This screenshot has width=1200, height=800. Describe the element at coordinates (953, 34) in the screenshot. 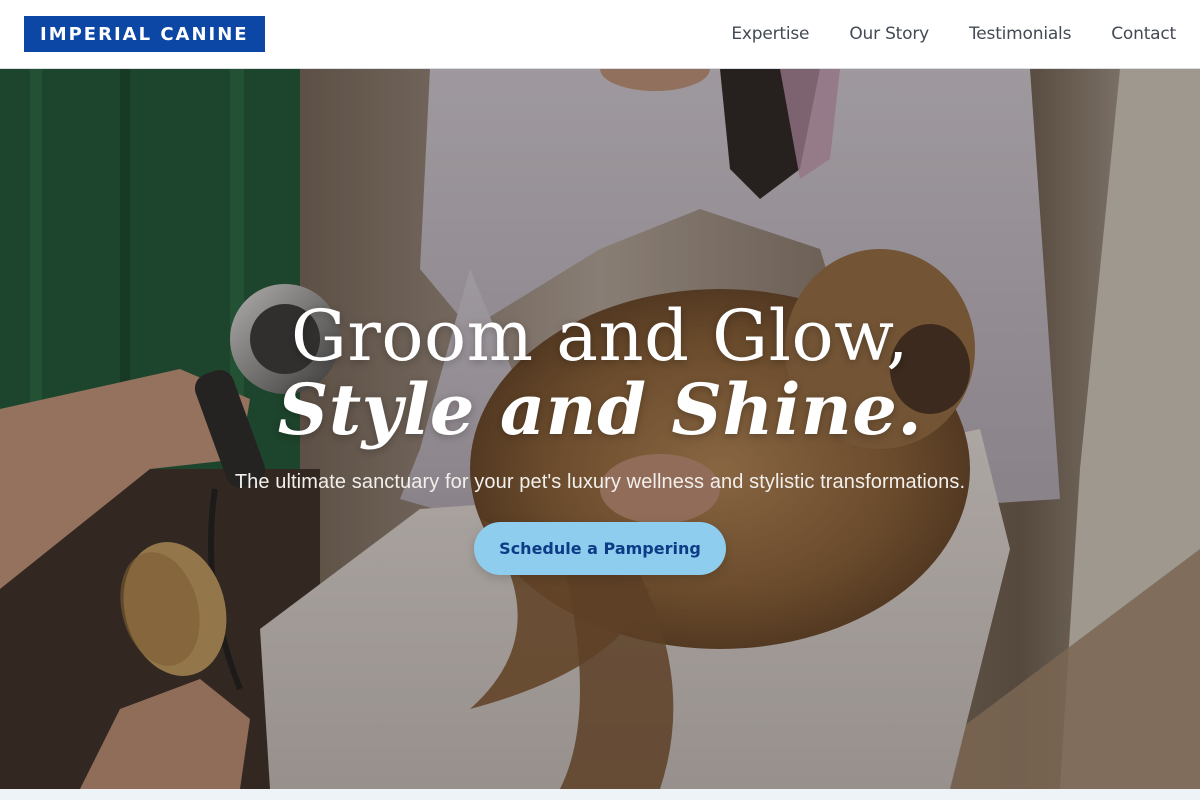

I see `main-nav: Expertise Our Story Testimonials Contact` at that location.